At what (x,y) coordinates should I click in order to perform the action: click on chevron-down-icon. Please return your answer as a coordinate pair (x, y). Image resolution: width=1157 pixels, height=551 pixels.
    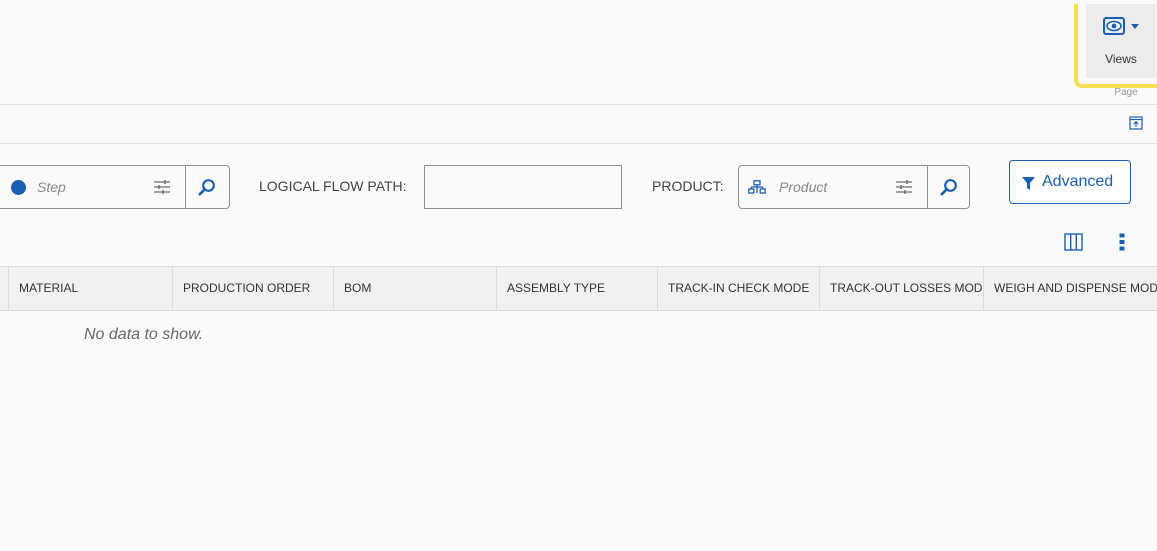
    Looking at the image, I should click on (1135, 26).